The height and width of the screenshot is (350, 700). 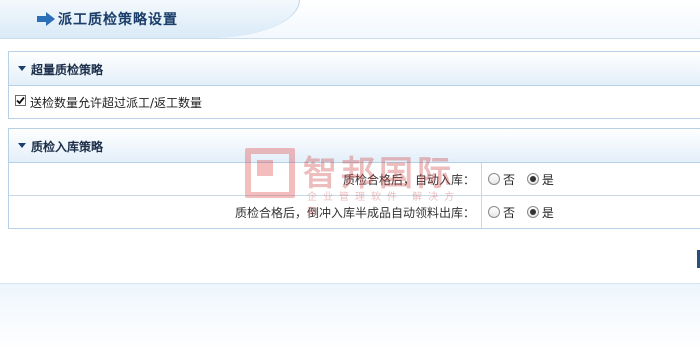 I want to click on section-header: 质检入库策略, so click(x=354, y=146).